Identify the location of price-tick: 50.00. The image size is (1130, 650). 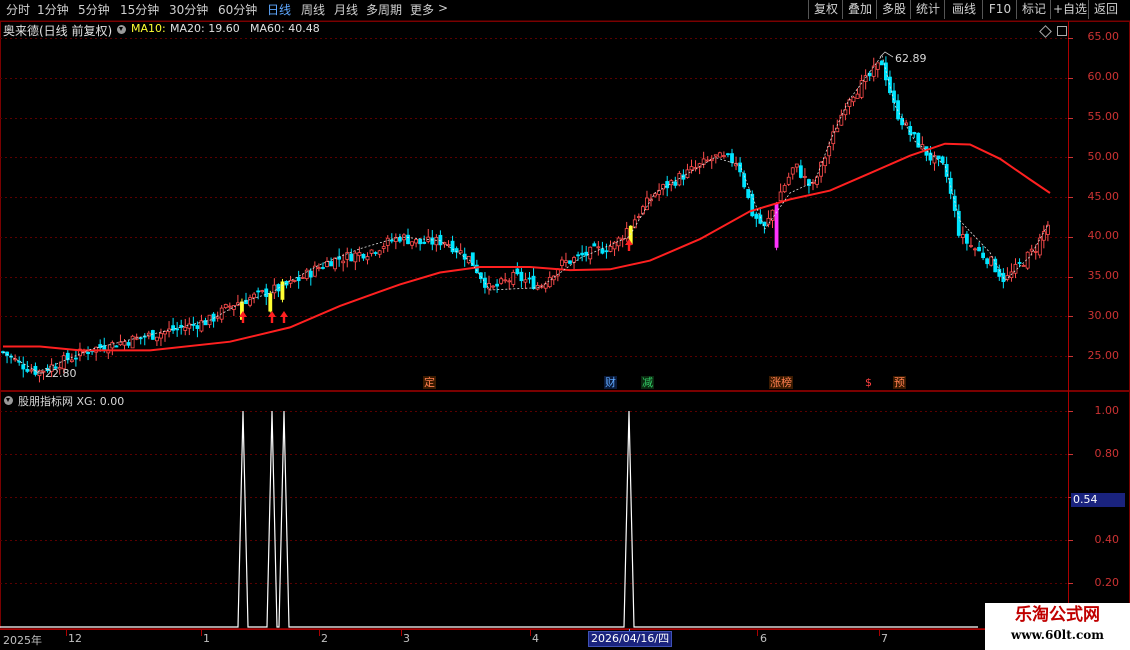
(1103, 156).